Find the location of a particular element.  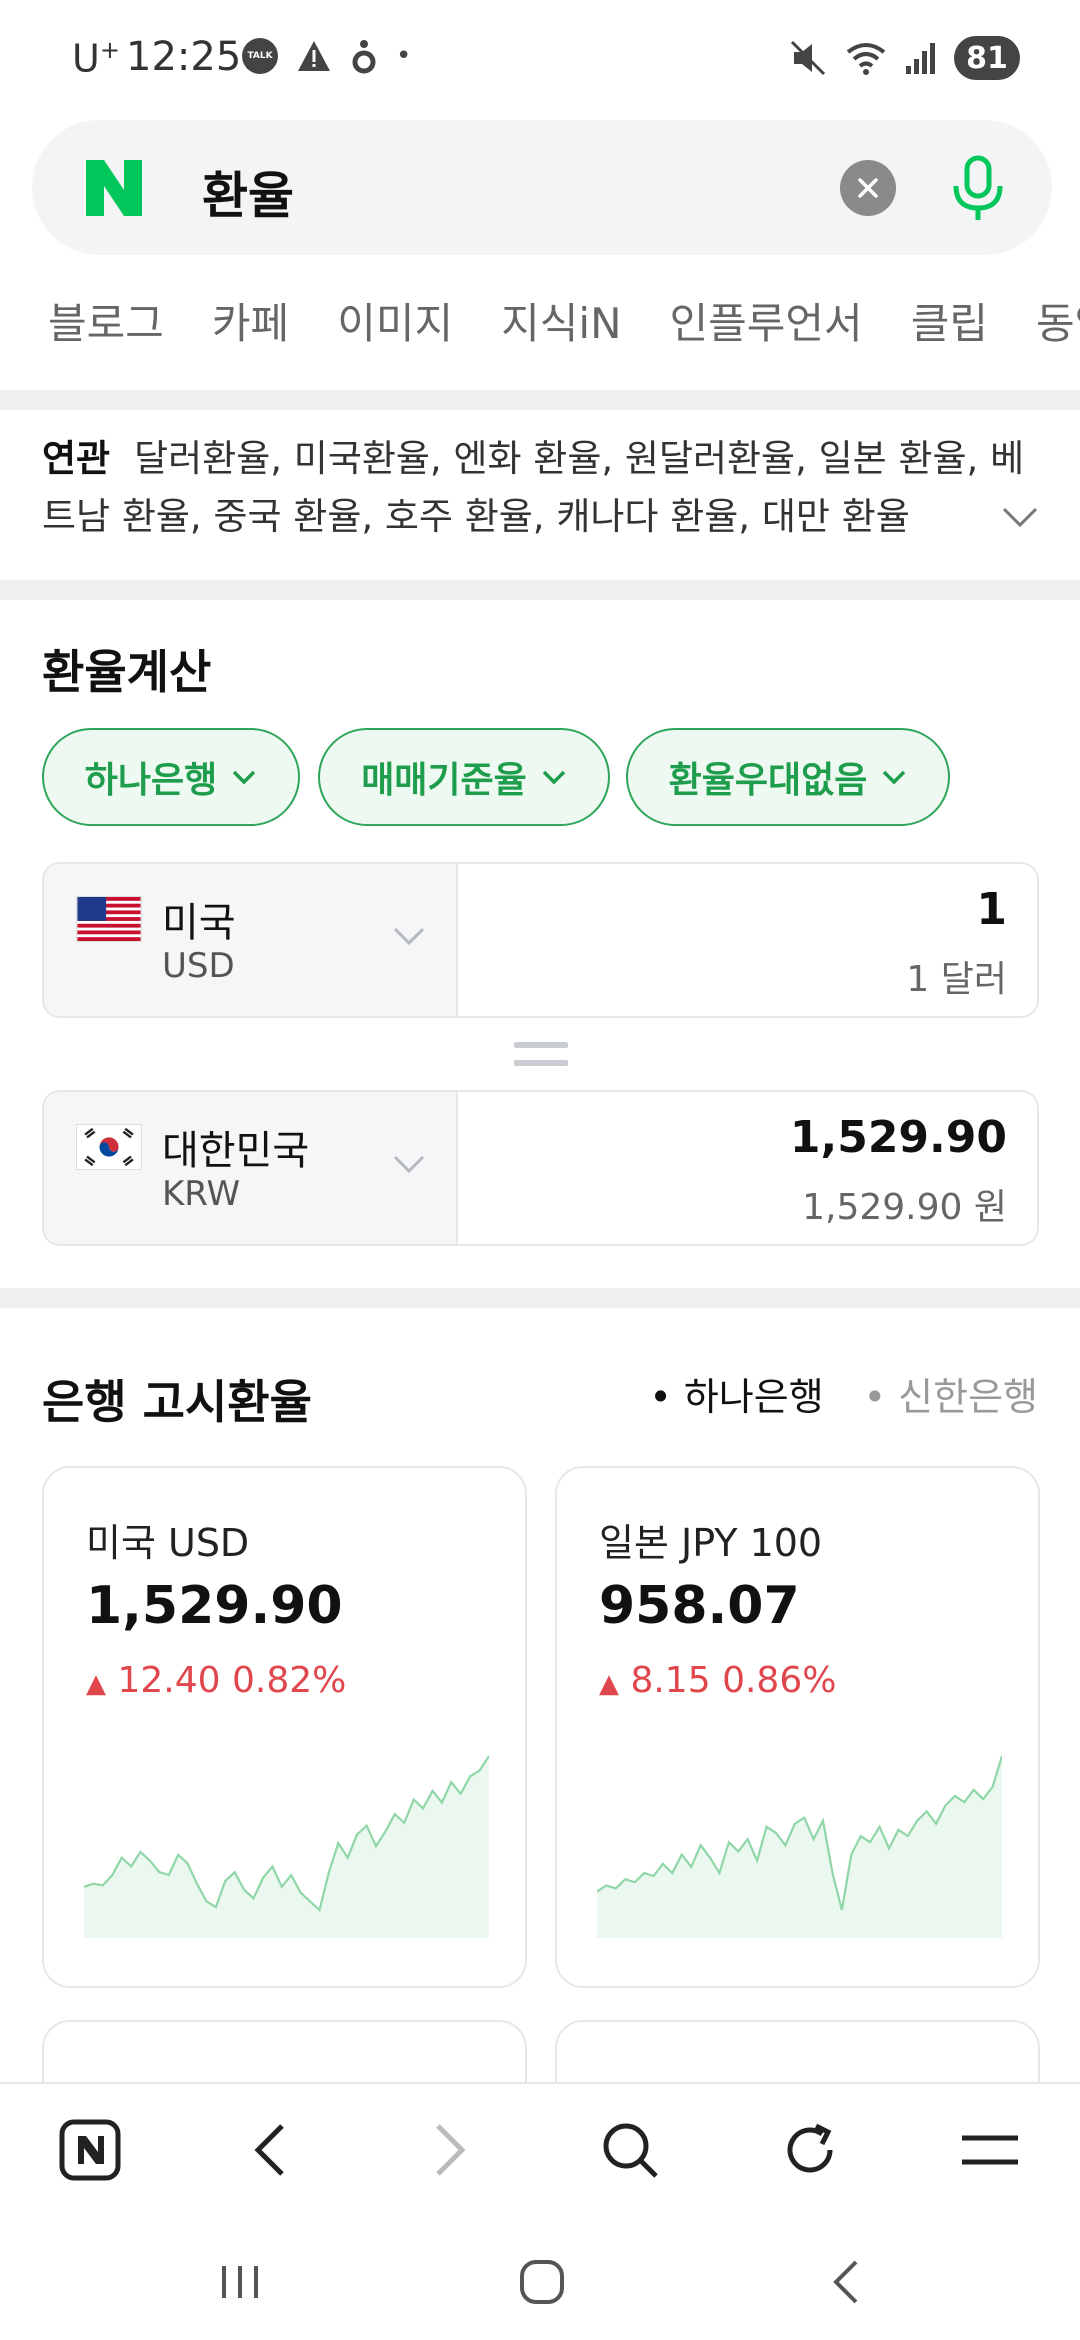

voice-search-button is located at coordinates (978, 188).